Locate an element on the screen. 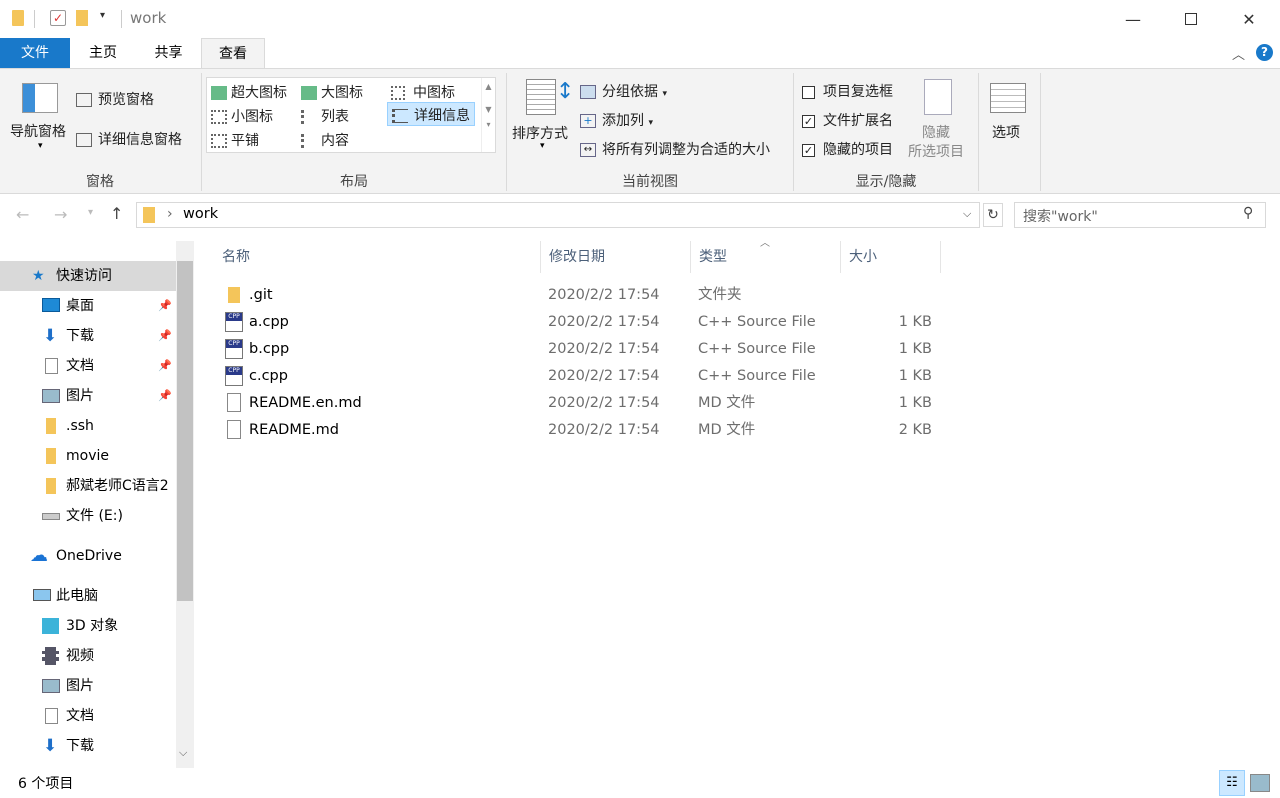 Image resolution: width=1280 pixels, height=798 pixels. new-folder-icon is located at coordinates (82, 18).